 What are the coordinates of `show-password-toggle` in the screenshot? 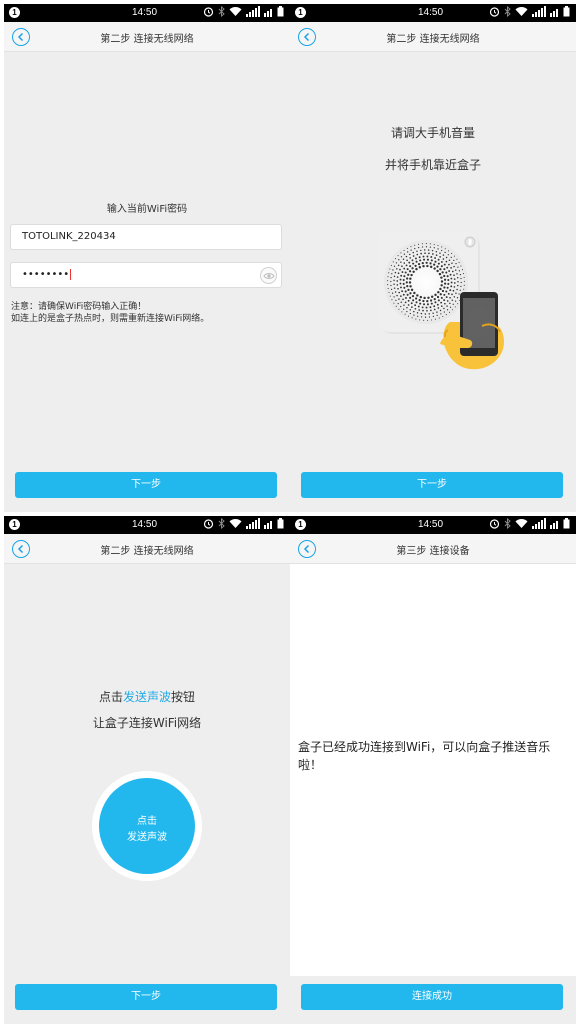 It's located at (268, 275).